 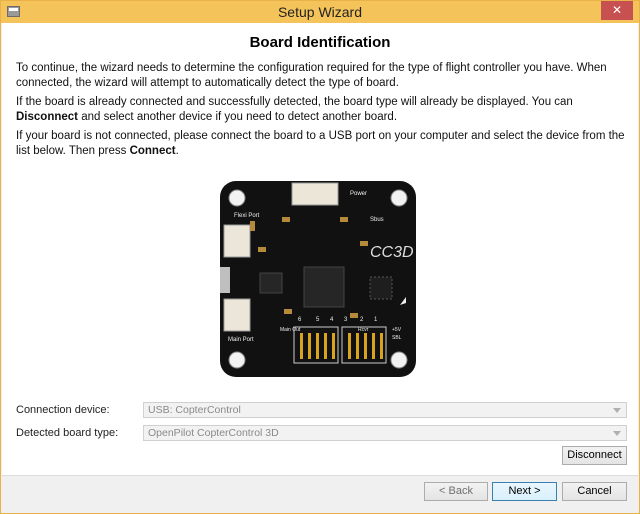 I want to click on flexi-connector, so click(x=237, y=241).